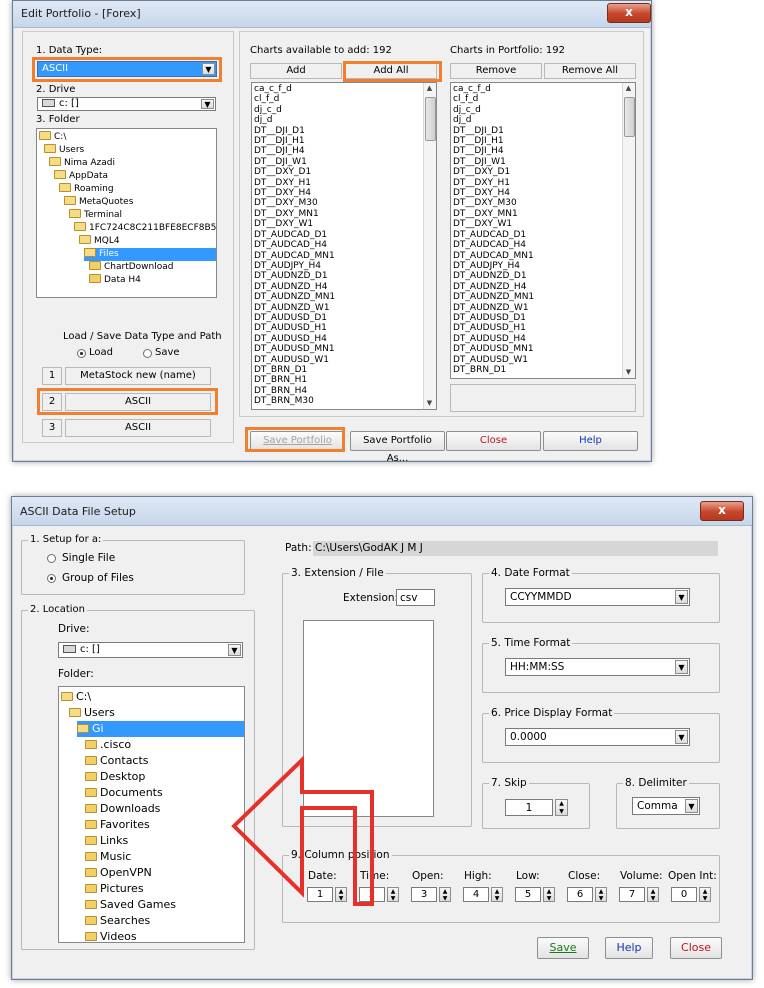  Describe the element at coordinates (150, 254) in the screenshot. I see `folder-item: Files` at that location.